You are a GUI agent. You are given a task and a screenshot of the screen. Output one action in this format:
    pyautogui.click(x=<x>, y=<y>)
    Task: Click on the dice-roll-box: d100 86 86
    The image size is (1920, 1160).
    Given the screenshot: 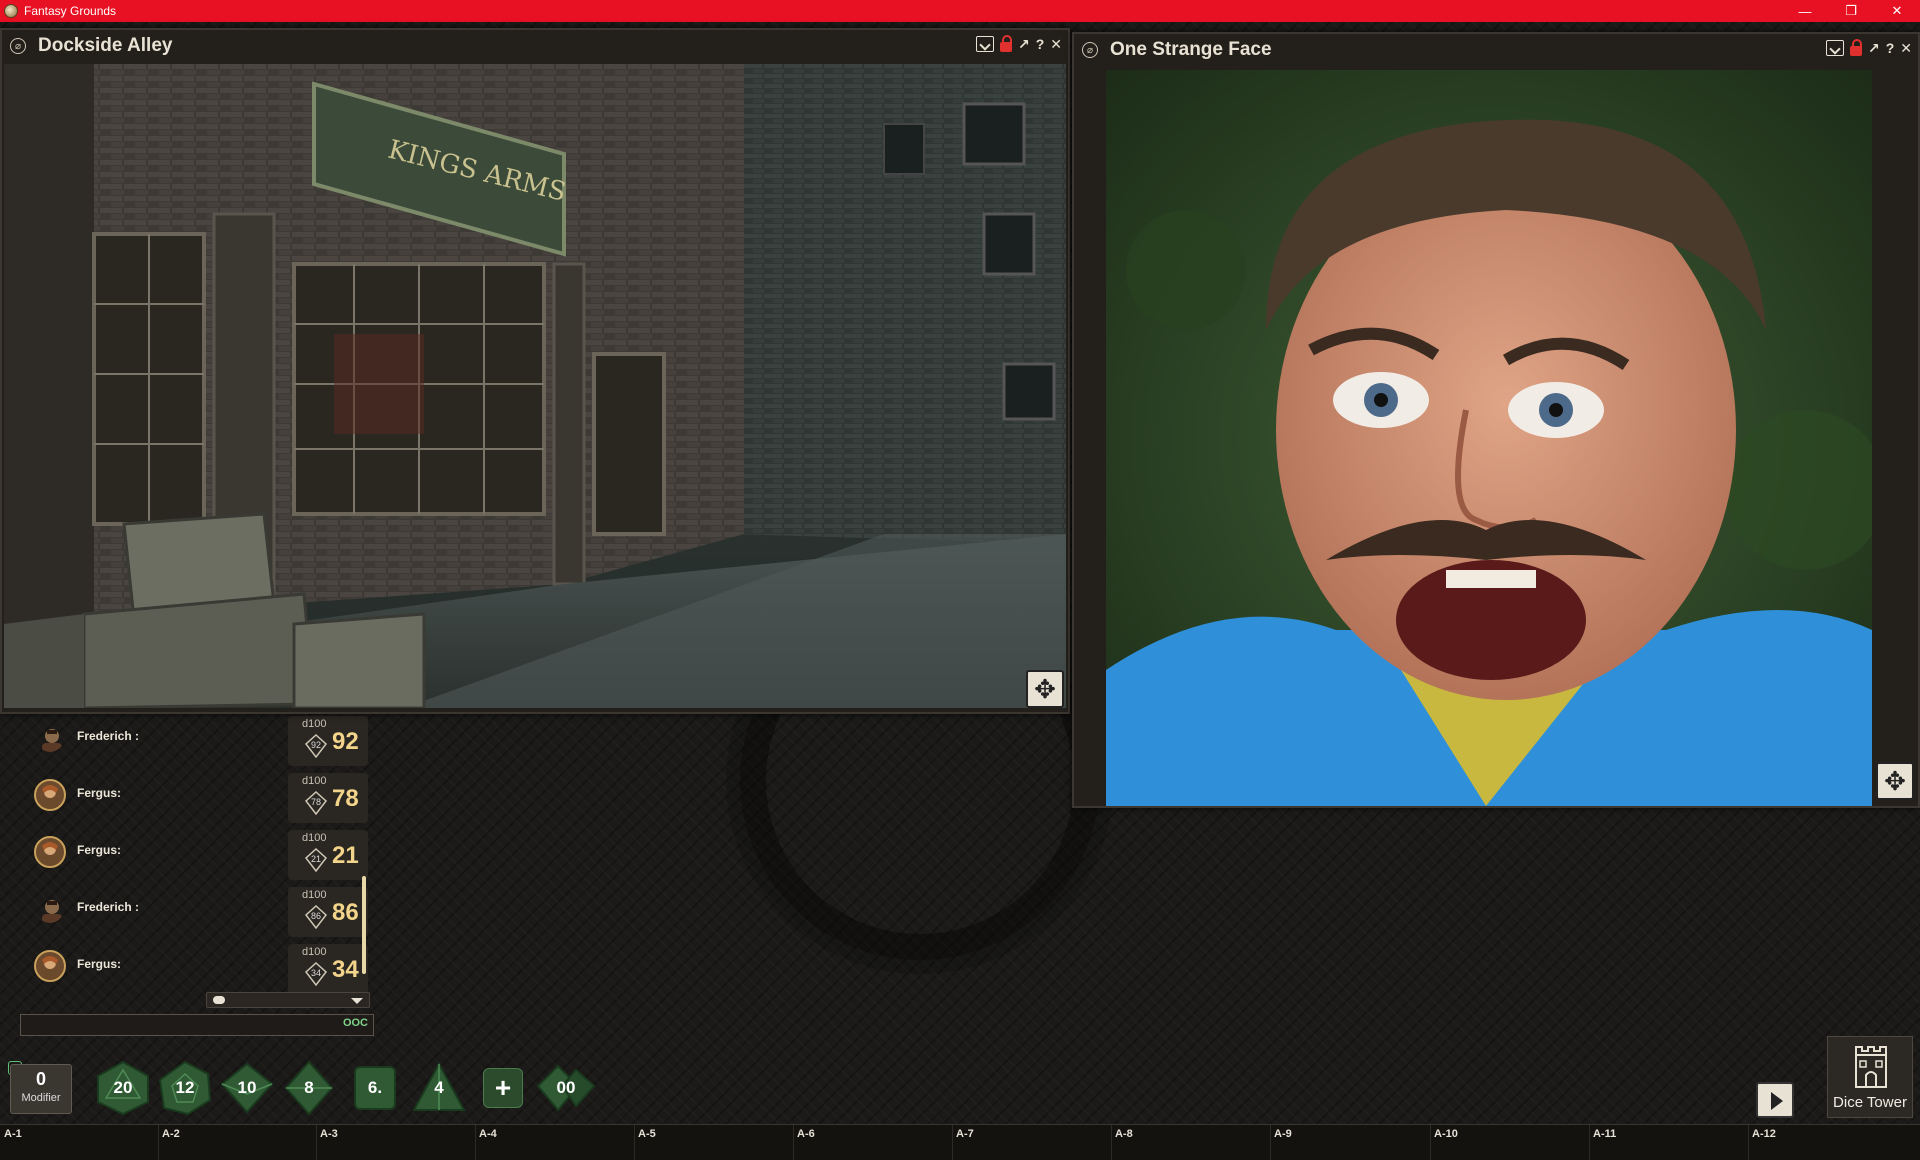 What is the action you would take?
    pyautogui.click(x=328, y=912)
    